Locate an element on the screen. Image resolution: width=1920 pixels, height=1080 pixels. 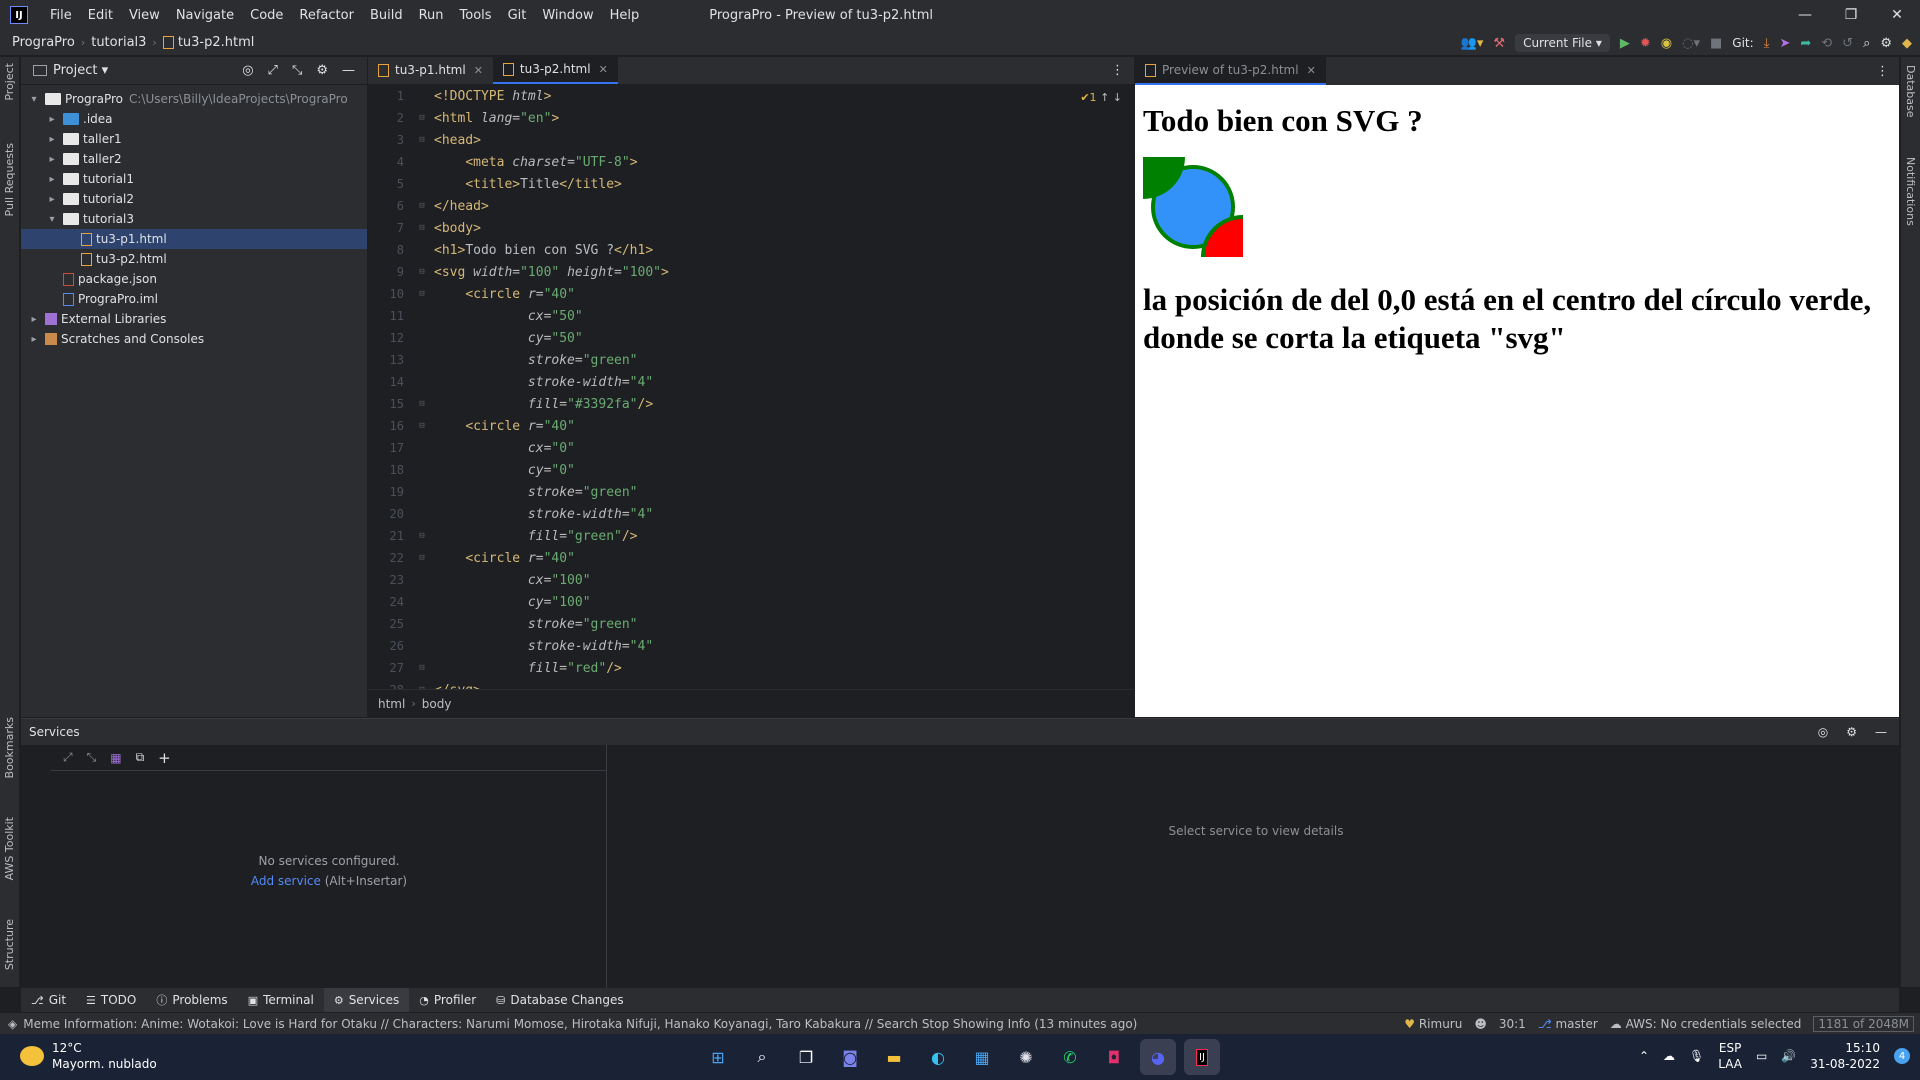
run-configuration-select: Current File ▾ is located at coordinates (1562, 43).